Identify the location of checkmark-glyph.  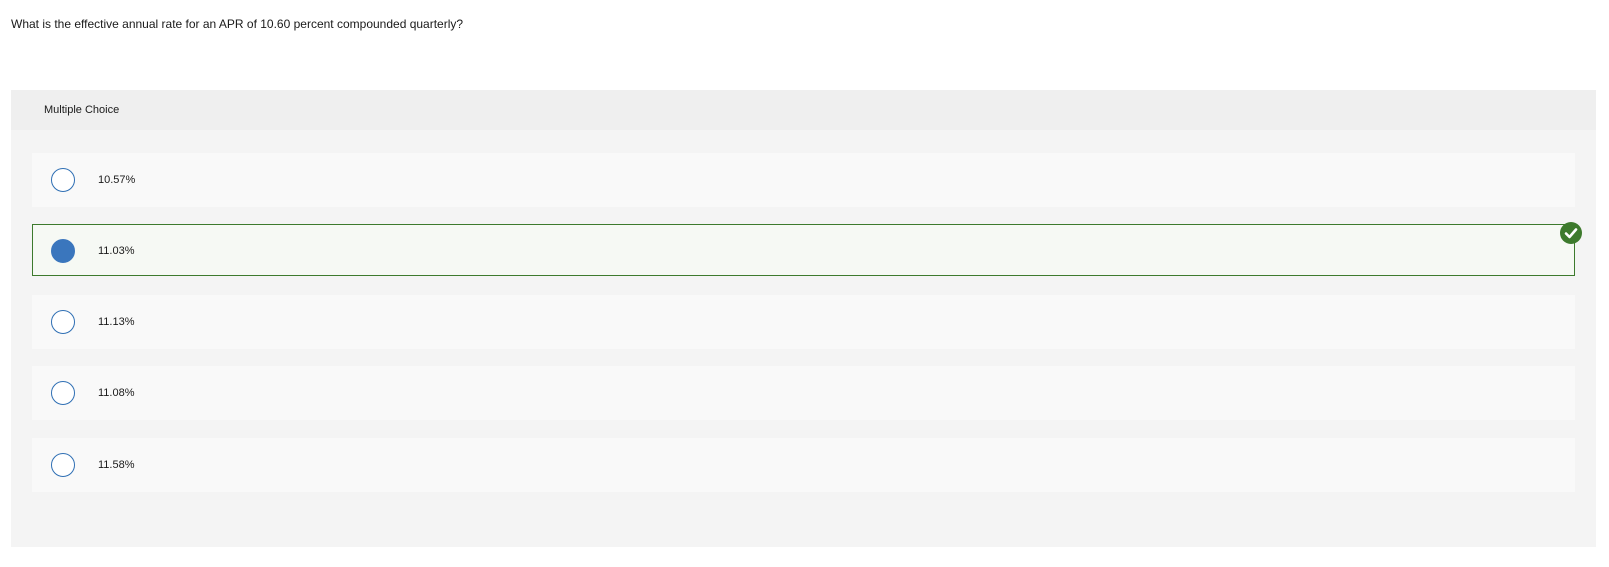
(1571, 233).